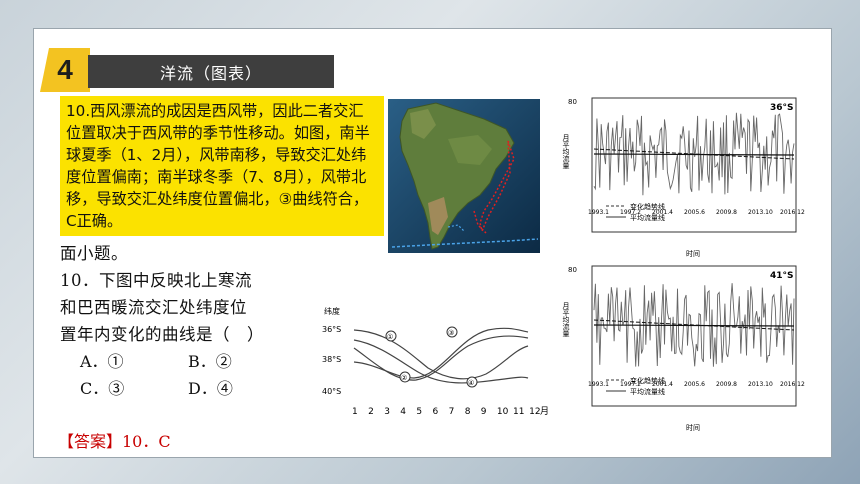  I want to click on options-row-2: C．③ D．④, so click(195, 388).